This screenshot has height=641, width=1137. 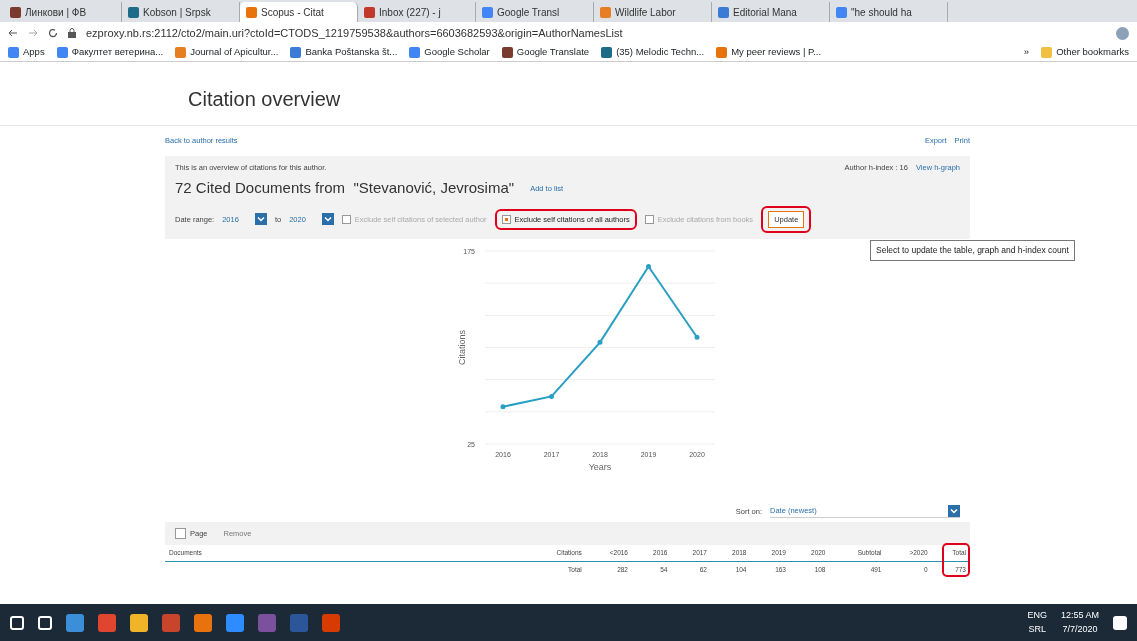 I want to click on bookmark: Google Translate, so click(x=545, y=52).